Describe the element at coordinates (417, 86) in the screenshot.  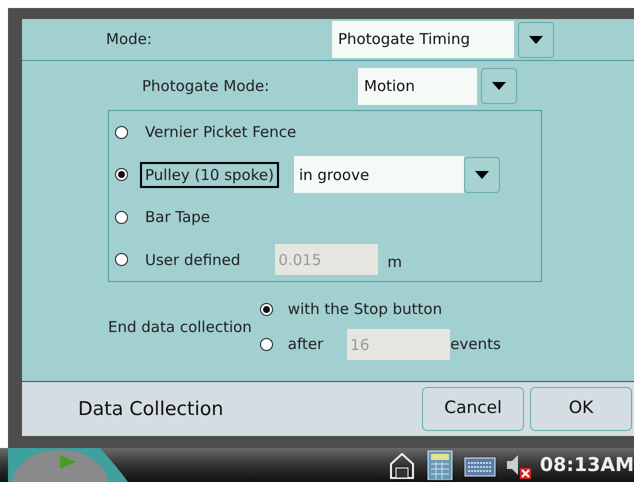
I see `dropdown-field: Motion` at that location.